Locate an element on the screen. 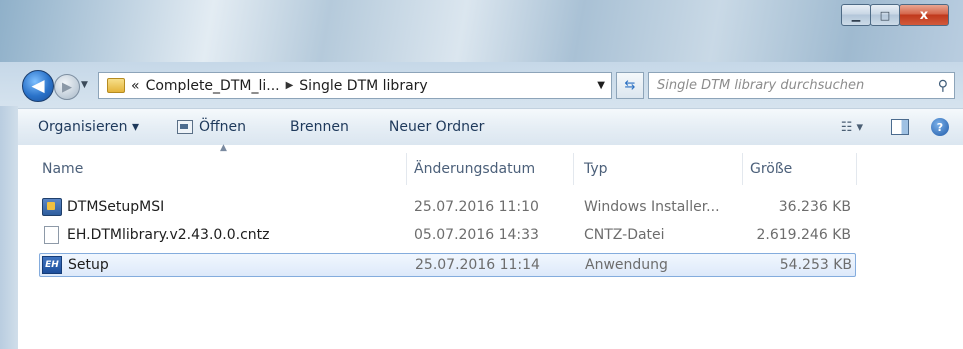 The image size is (963, 349). file-size: 54.253 KB is located at coordinates (815, 265).